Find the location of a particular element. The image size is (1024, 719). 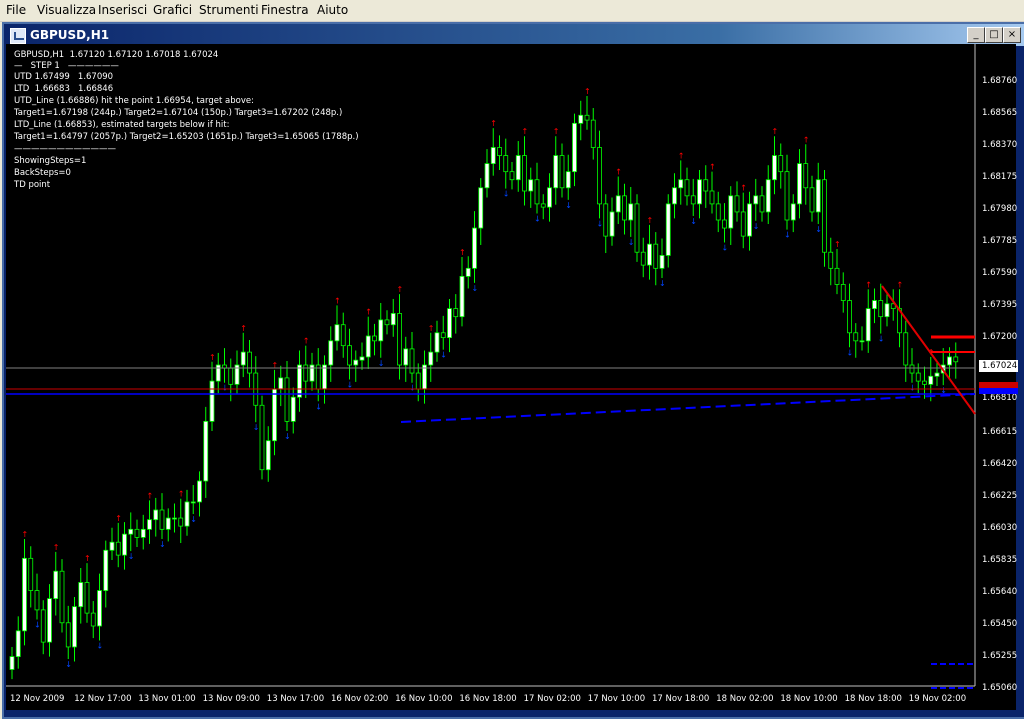

menu-file: File is located at coordinates (16, 10).